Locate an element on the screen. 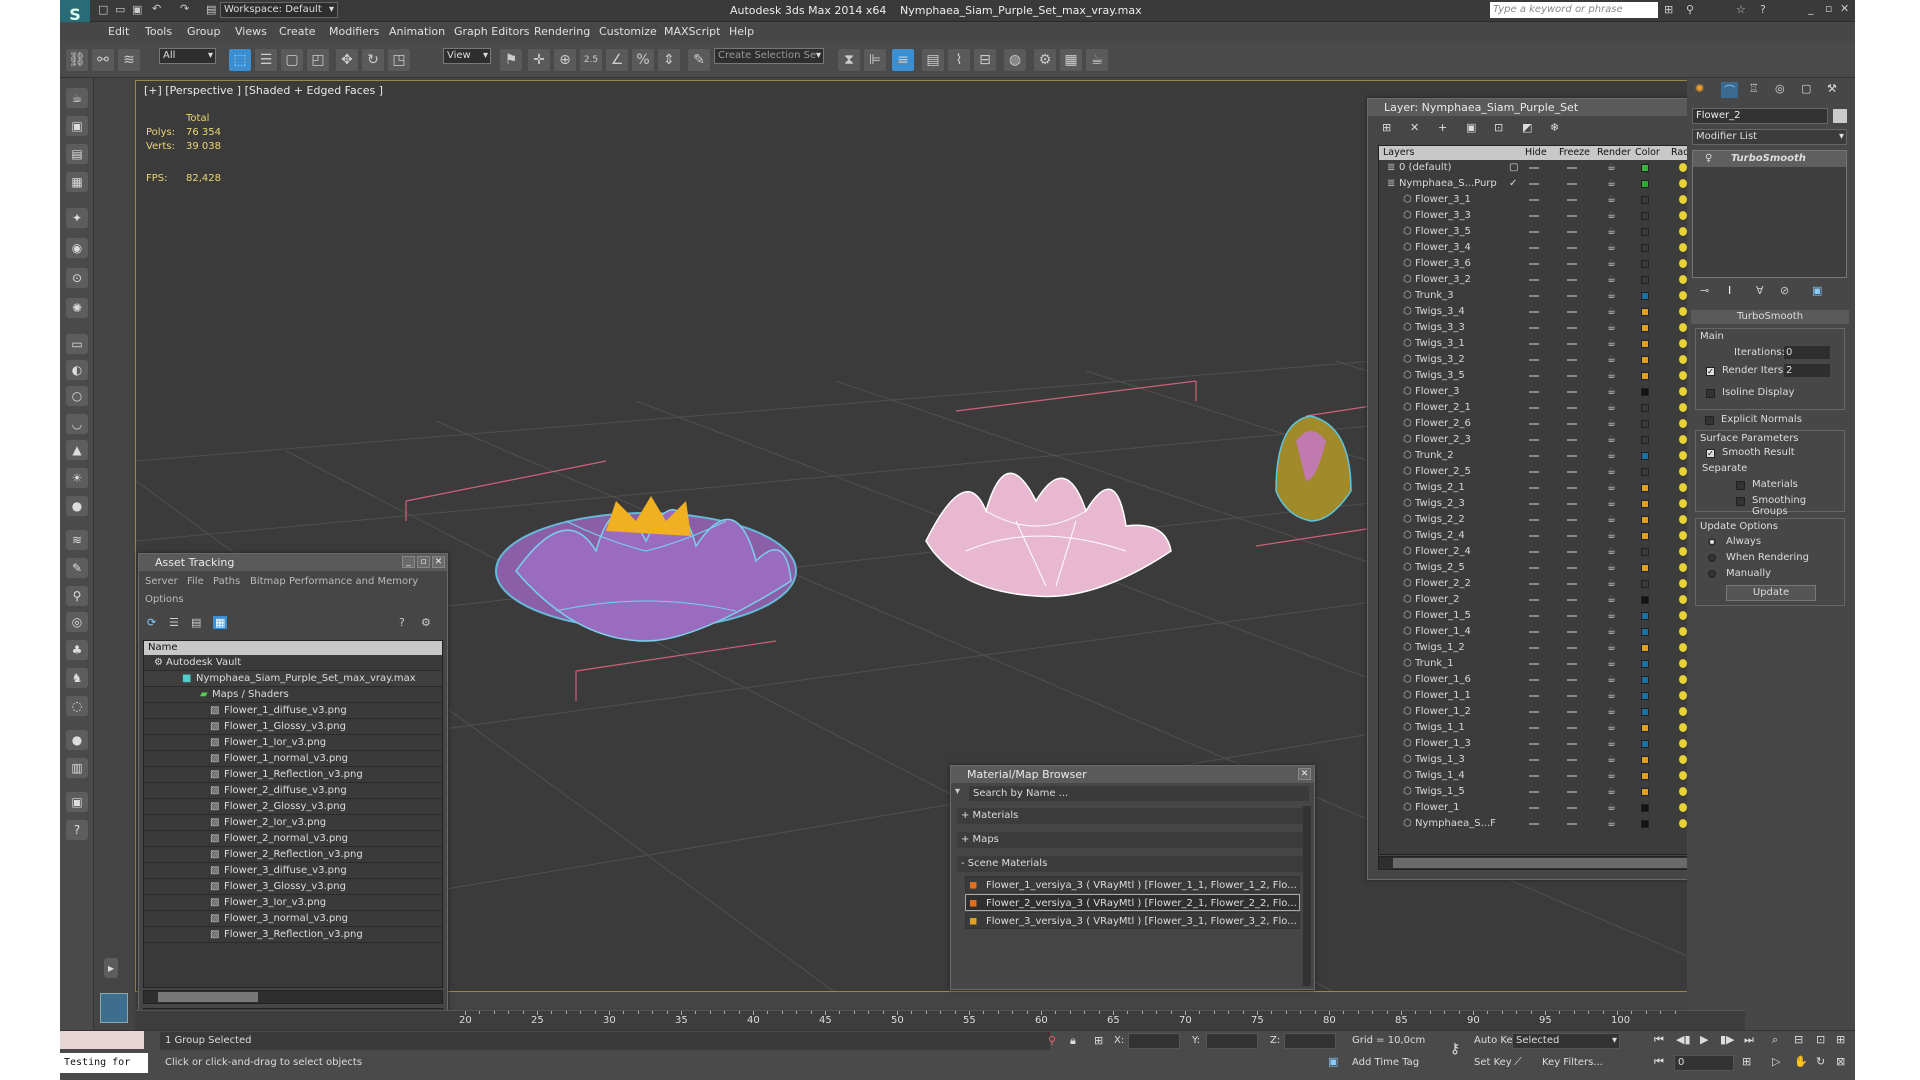 This screenshot has width=1920, height=1080. layer-row: ⬡ Flower_1_1 ☕ is located at coordinates (1554, 696).